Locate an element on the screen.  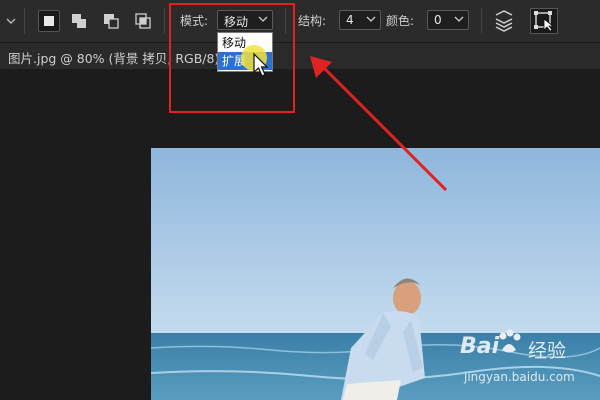
new-selection-button is located at coordinates (49, 21).